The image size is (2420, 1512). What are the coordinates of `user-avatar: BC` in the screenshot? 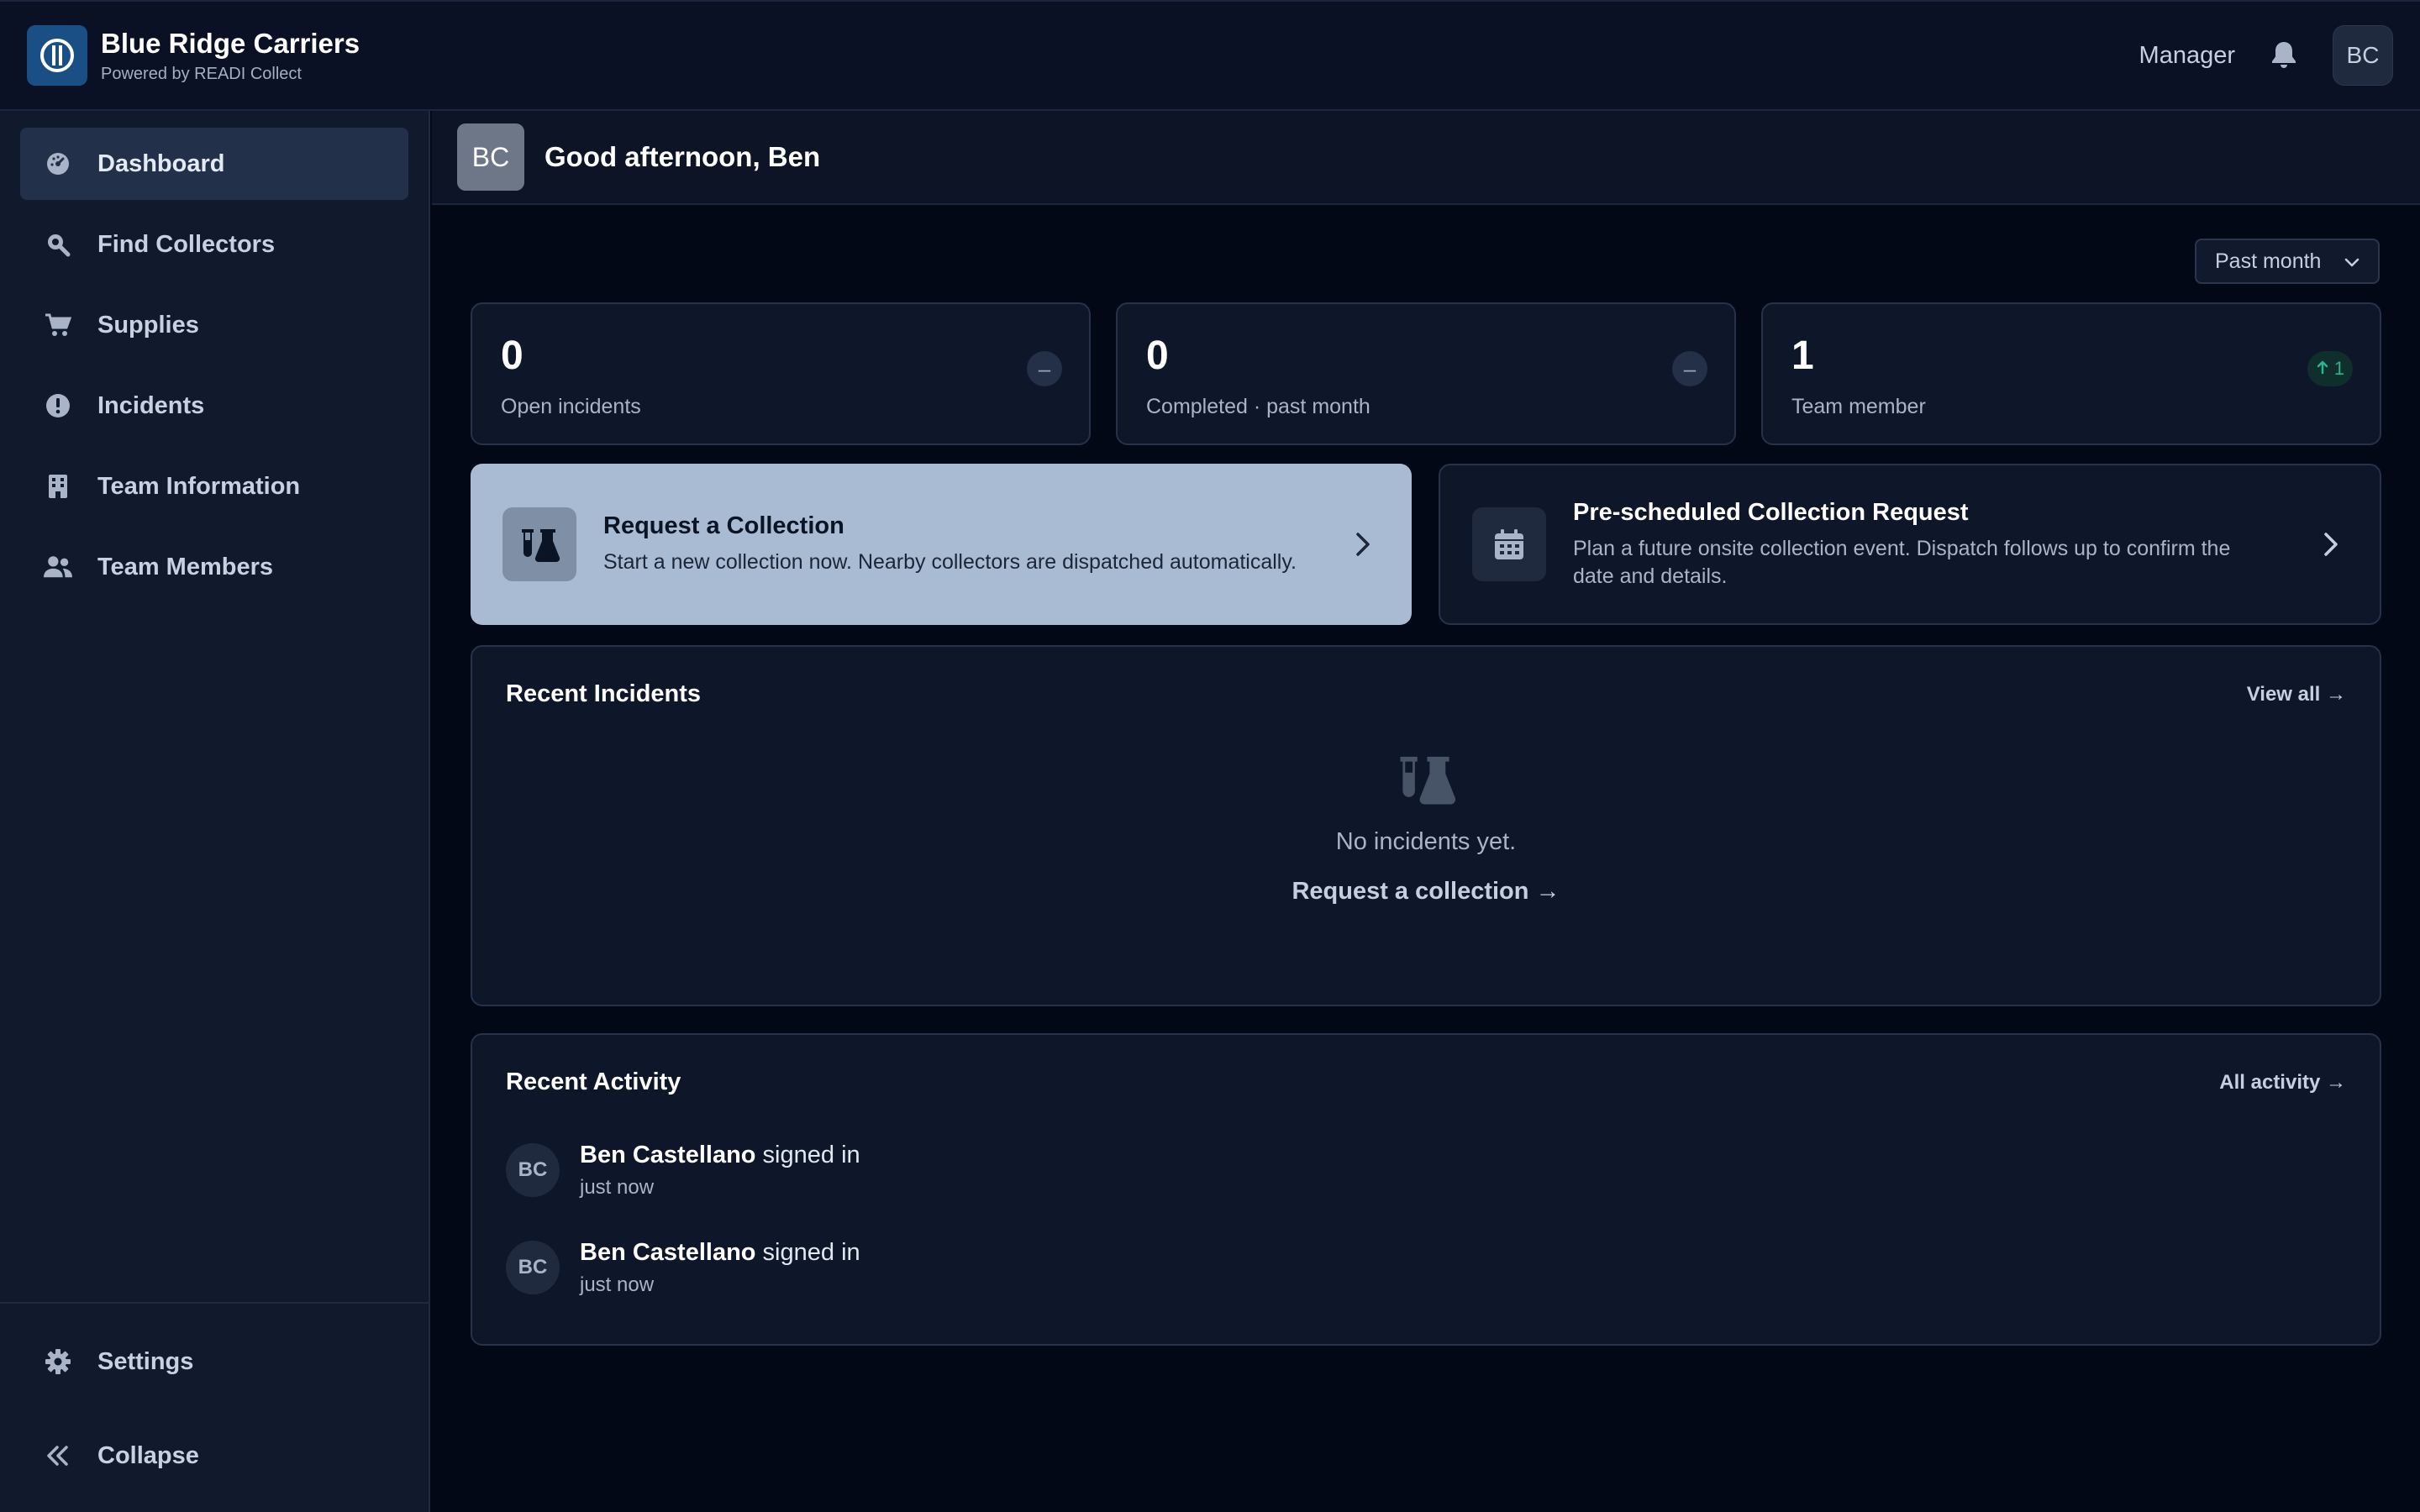 It's located at (2363, 55).